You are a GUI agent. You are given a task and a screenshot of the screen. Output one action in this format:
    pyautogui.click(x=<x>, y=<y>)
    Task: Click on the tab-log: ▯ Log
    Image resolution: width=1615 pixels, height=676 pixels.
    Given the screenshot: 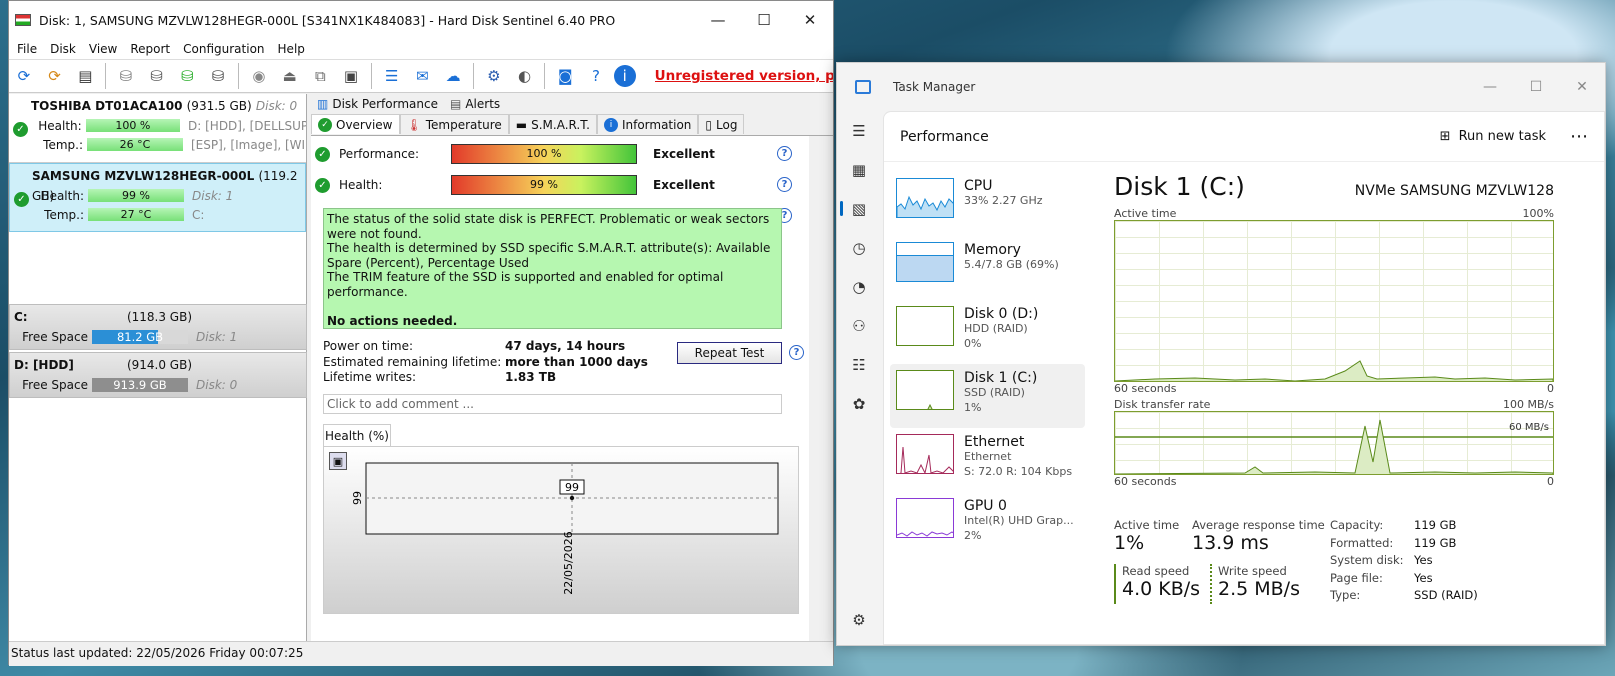 What is the action you would take?
    pyautogui.click(x=721, y=124)
    